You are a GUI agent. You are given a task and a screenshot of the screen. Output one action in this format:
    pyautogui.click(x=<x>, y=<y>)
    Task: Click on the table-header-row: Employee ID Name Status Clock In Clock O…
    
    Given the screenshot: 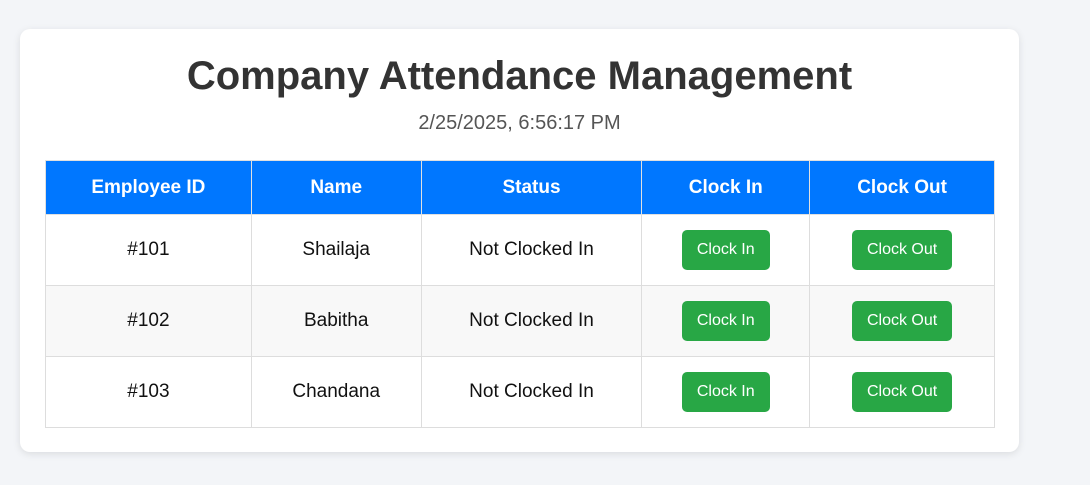 What is the action you would take?
    pyautogui.click(x=520, y=187)
    